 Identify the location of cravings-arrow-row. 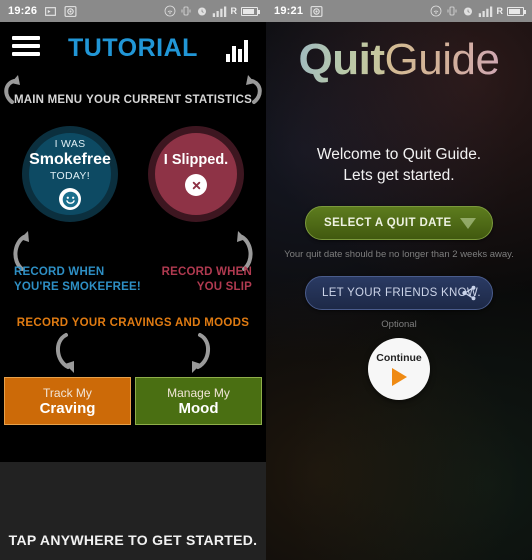
(133, 353).